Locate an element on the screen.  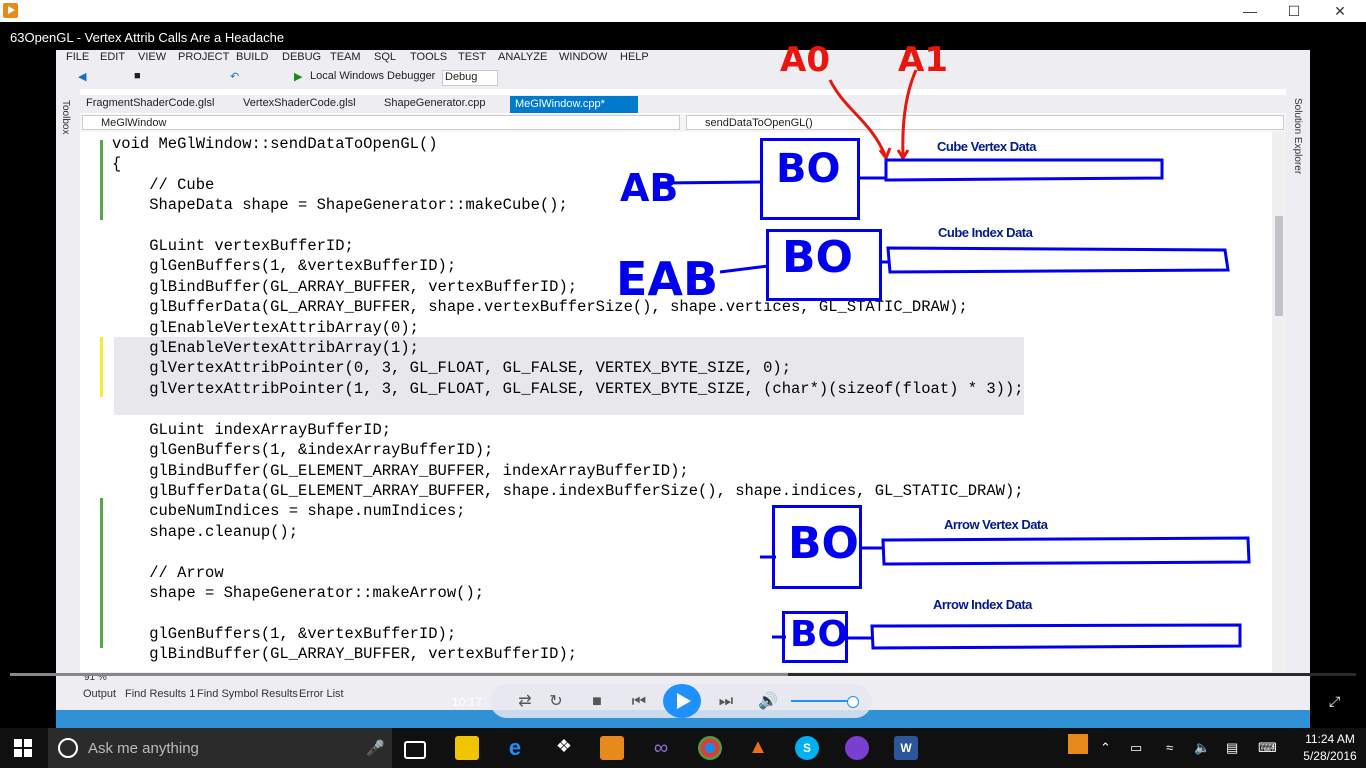
matlab-icon: ▲ is located at coordinates (758, 748).